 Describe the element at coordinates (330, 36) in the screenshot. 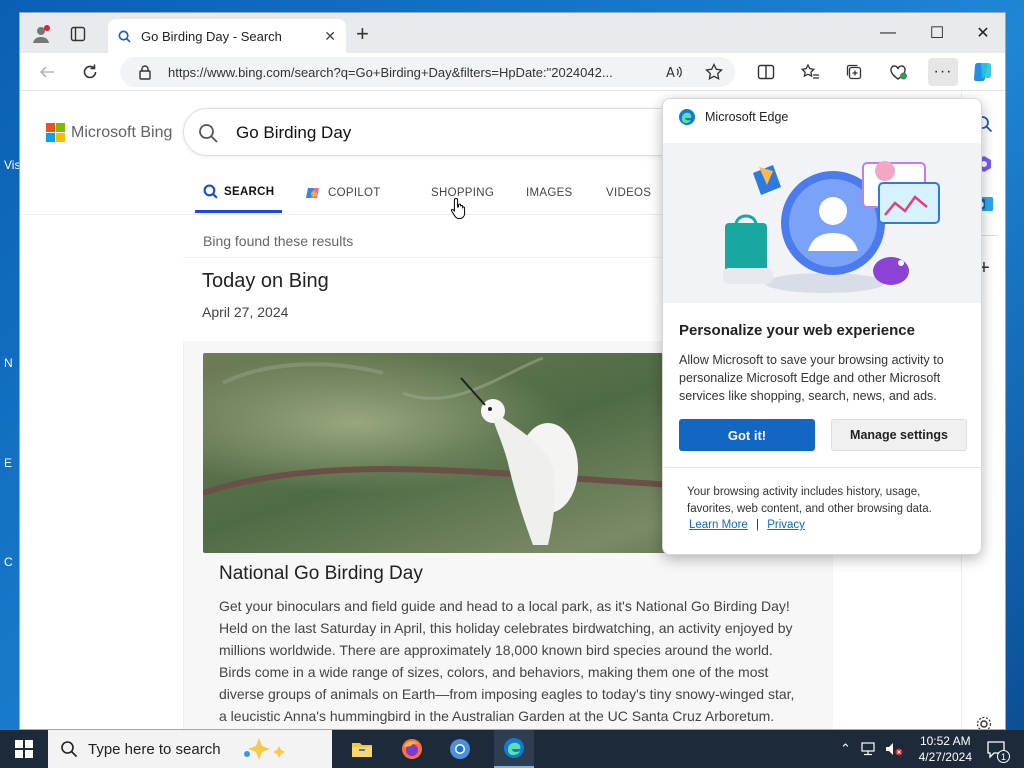

I see `close-icon: ✕` at that location.